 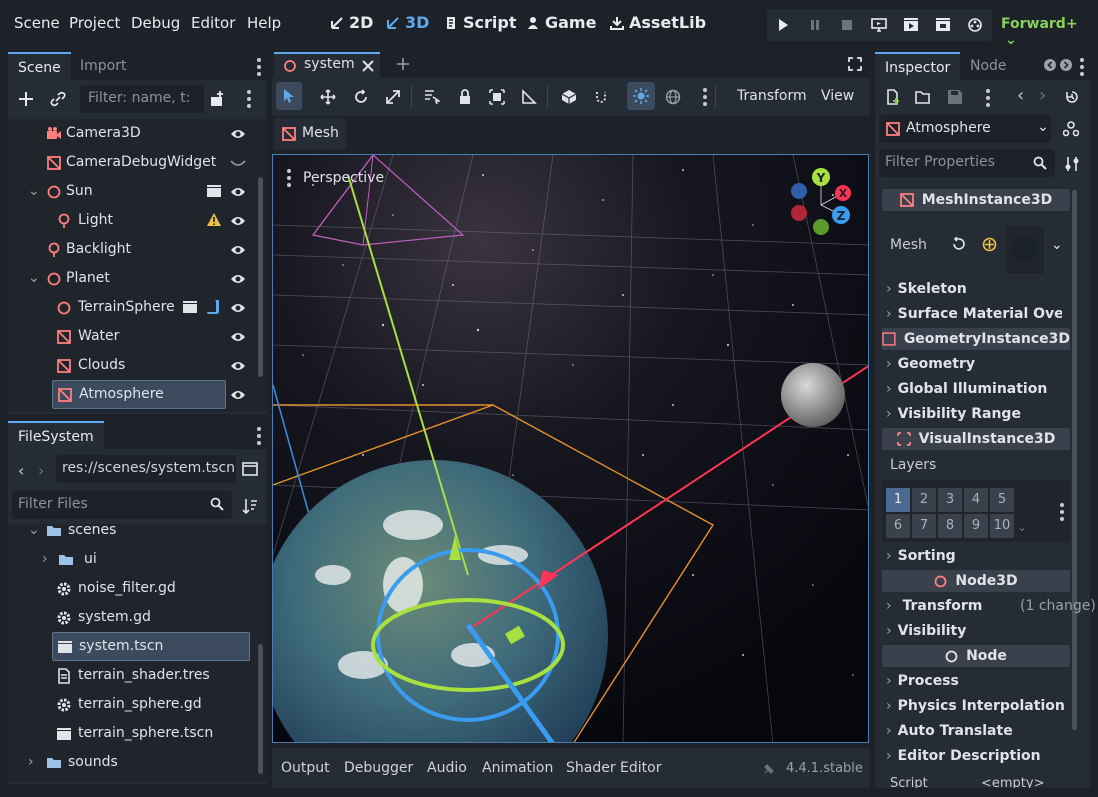 What do you see at coordinates (142, 99) in the screenshot?
I see `scene-filter-input: Filter: name, t:` at bounding box center [142, 99].